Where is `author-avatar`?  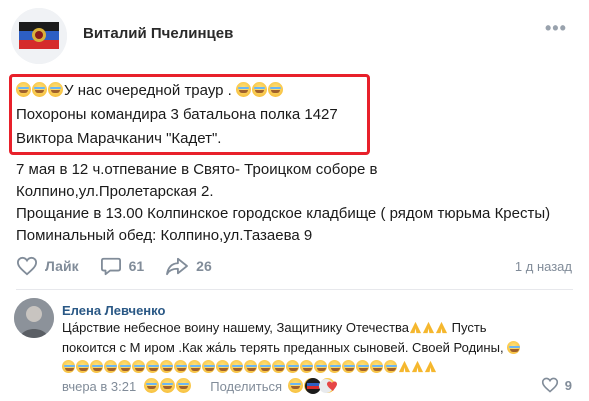
author-avatar is located at coordinates (39, 36).